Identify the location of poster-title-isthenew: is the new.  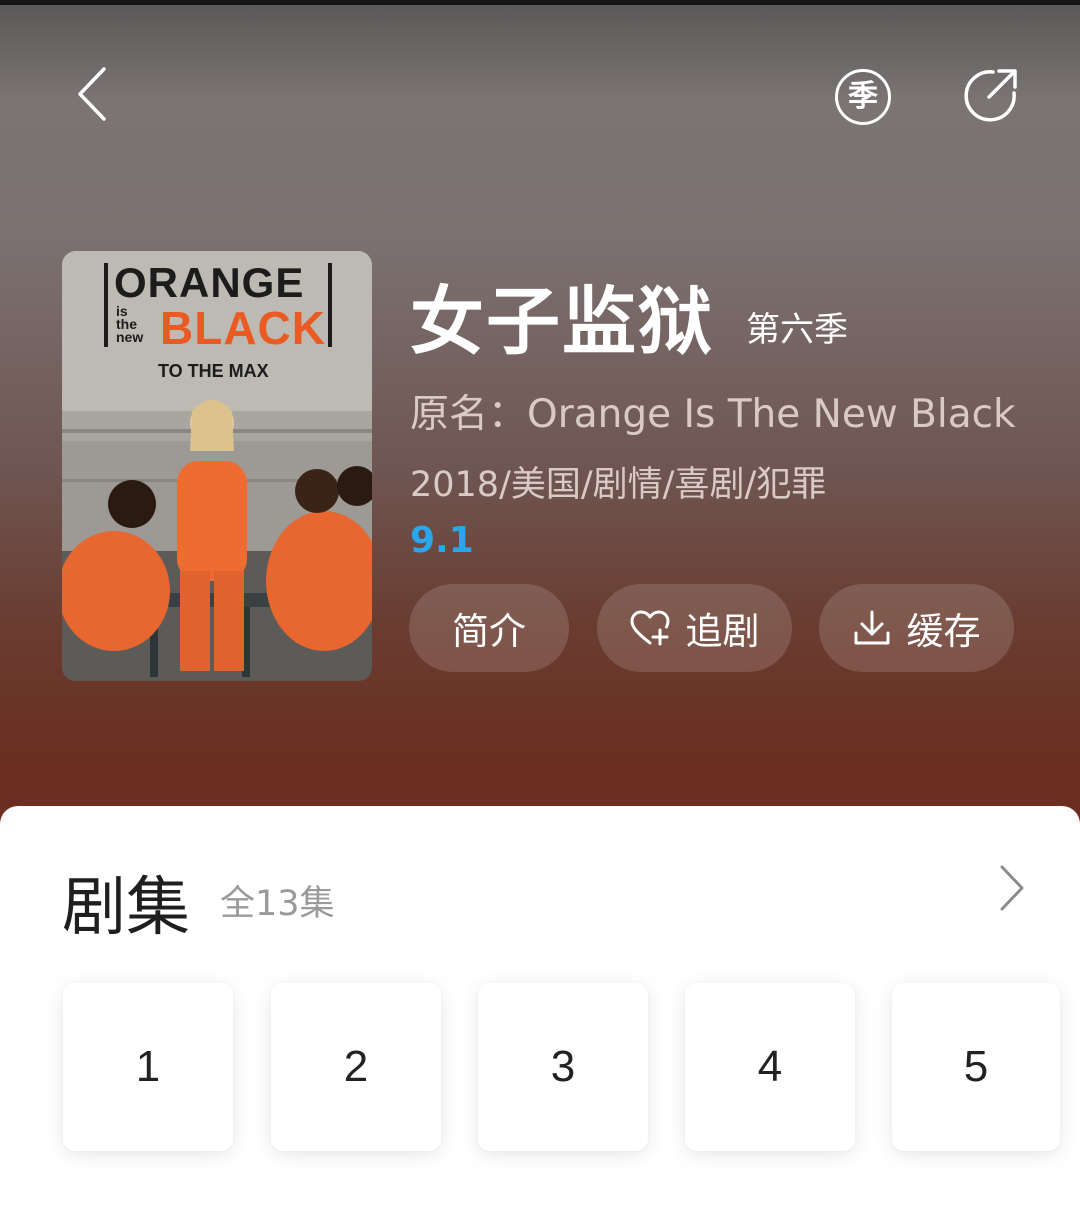
(130, 324).